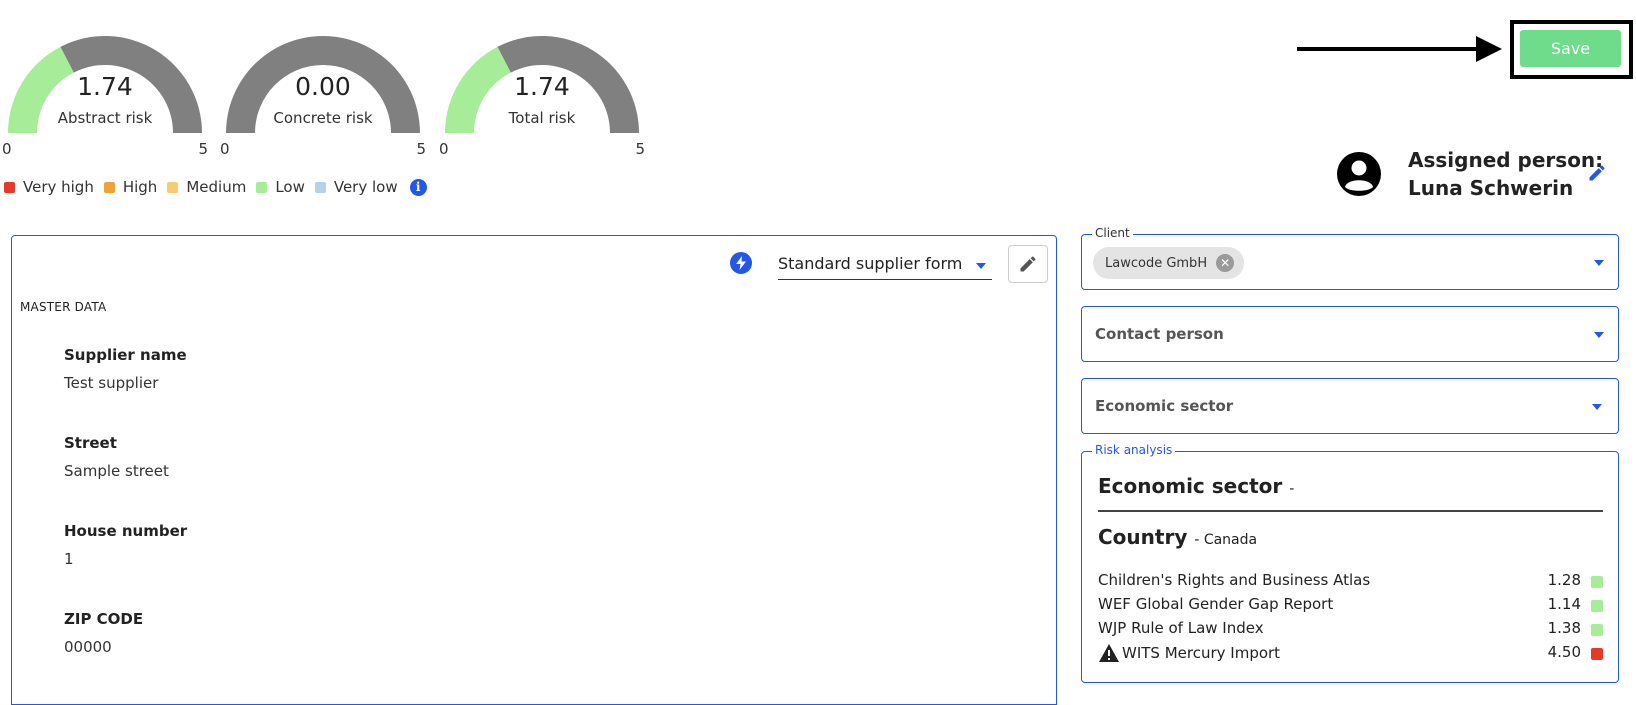 The image size is (1636, 705). Describe the element at coordinates (1350, 511) in the screenshot. I see `divider` at that location.